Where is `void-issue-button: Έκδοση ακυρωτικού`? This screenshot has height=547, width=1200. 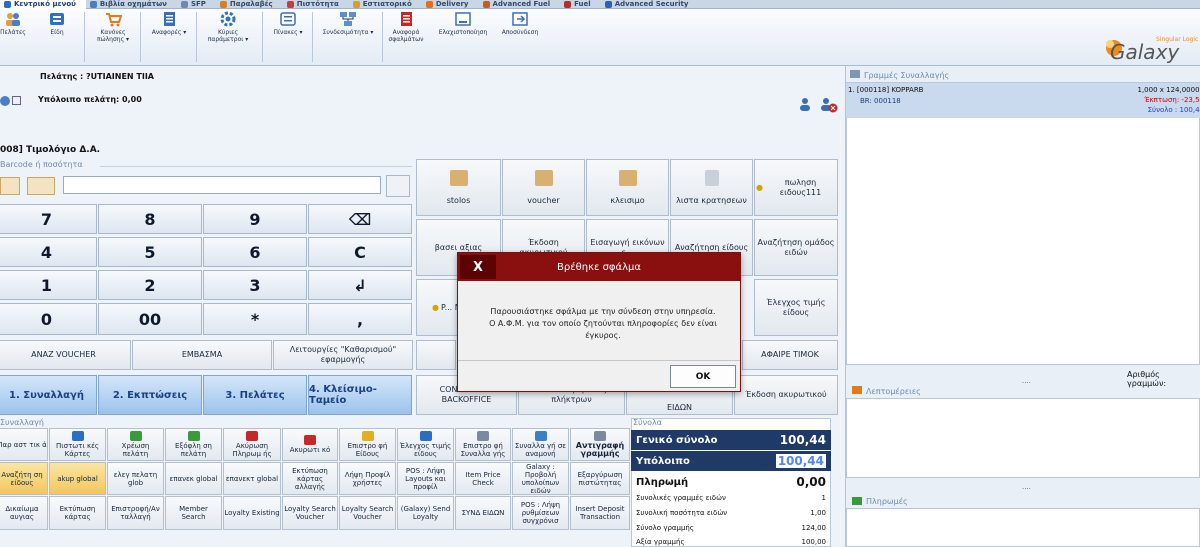 void-issue-button: Έκδοση ακυρωτικού is located at coordinates (786, 395).